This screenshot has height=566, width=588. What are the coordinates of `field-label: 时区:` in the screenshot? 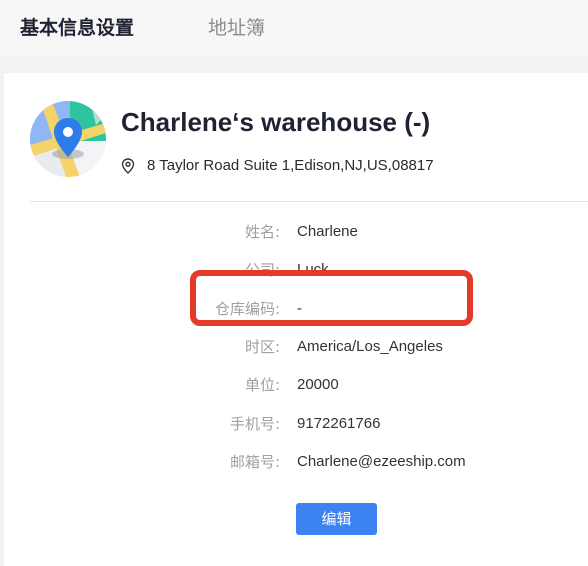 It's located at (262, 347).